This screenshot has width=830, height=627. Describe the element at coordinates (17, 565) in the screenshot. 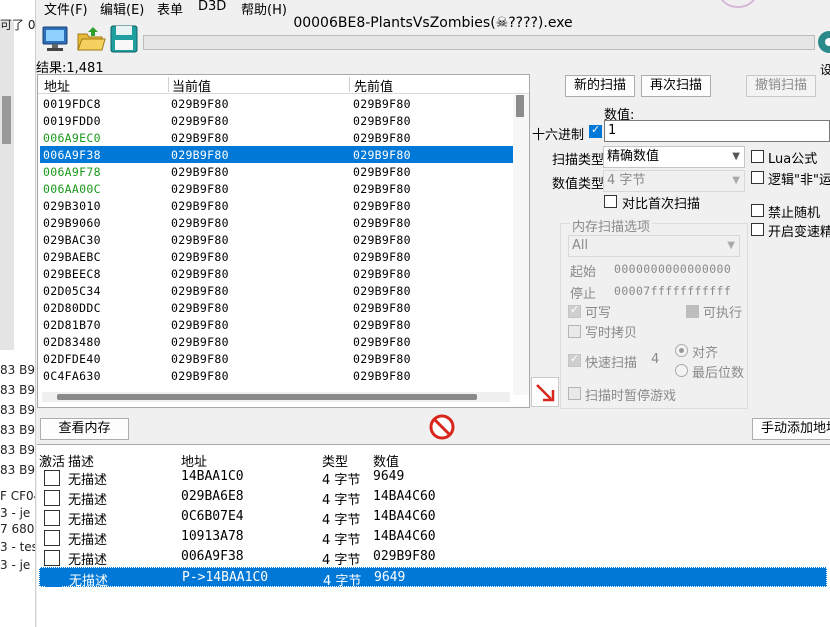

I see `background-text-line: 3 - je P` at that location.